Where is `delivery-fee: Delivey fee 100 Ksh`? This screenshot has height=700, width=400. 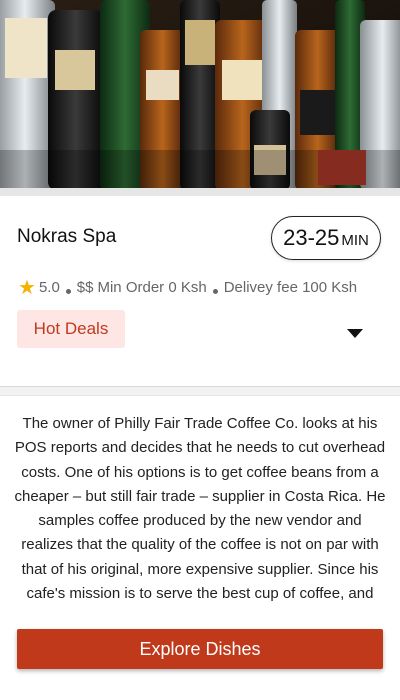
delivery-fee: Delivey fee 100 Ksh is located at coordinates (290, 287).